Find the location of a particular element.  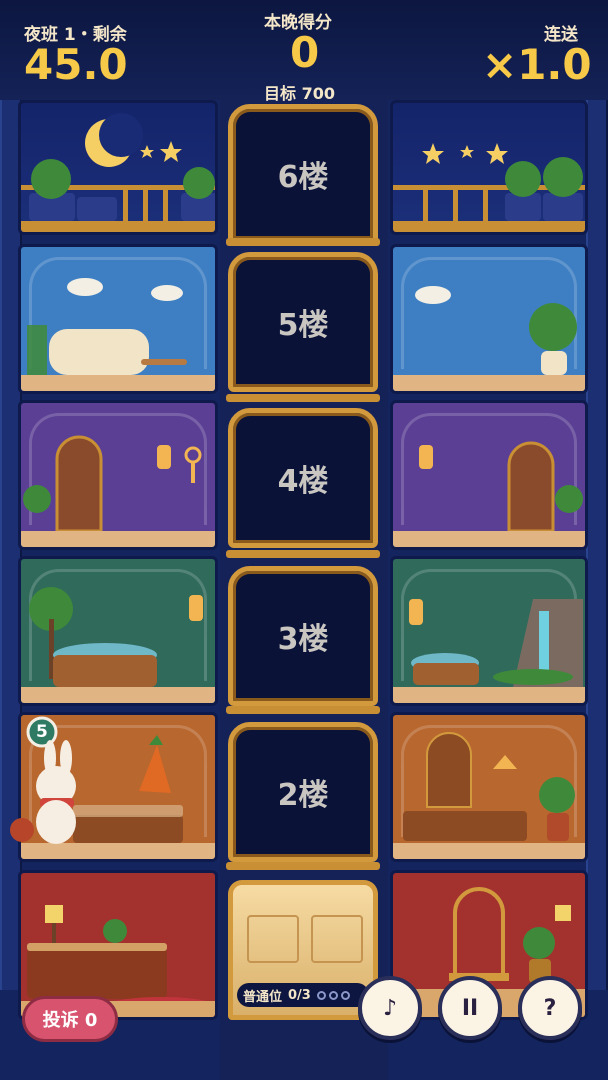

elevator-capacity: 普通位 0/3 is located at coordinates (303, 995).